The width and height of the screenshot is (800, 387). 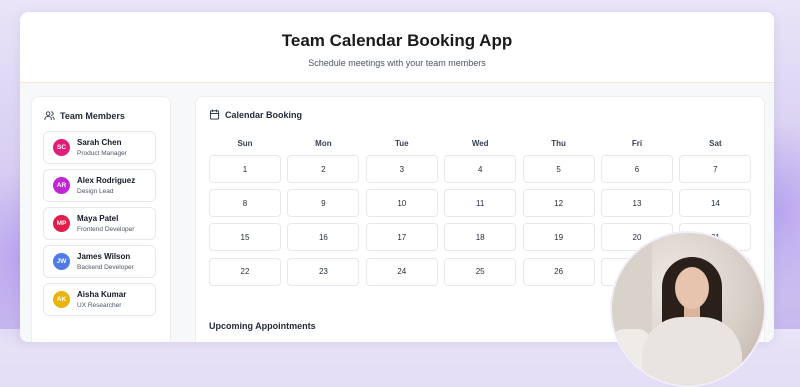 I want to click on weekday-header: Thu, so click(x=558, y=143).